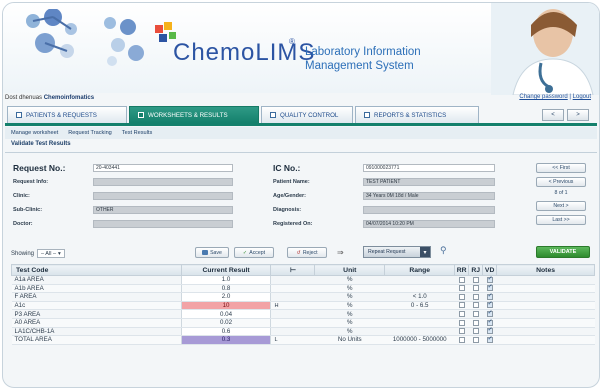 The width and height of the screenshot is (602, 390). I want to click on forward-button: >, so click(578, 115).